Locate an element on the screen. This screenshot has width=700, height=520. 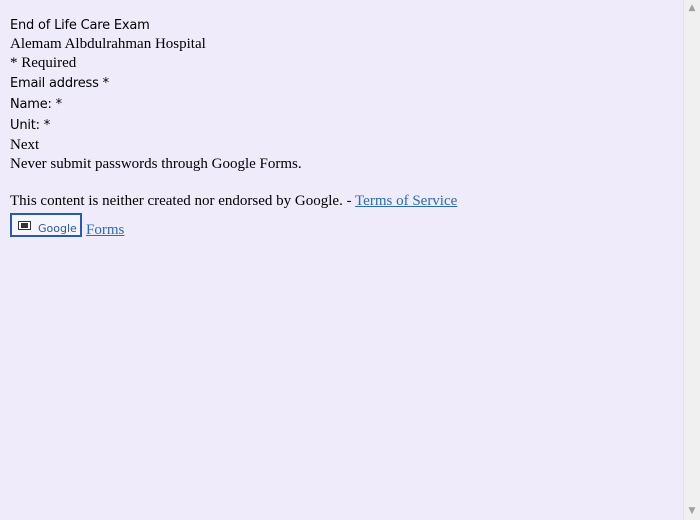
next-button: Next is located at coordinates (340, 145).